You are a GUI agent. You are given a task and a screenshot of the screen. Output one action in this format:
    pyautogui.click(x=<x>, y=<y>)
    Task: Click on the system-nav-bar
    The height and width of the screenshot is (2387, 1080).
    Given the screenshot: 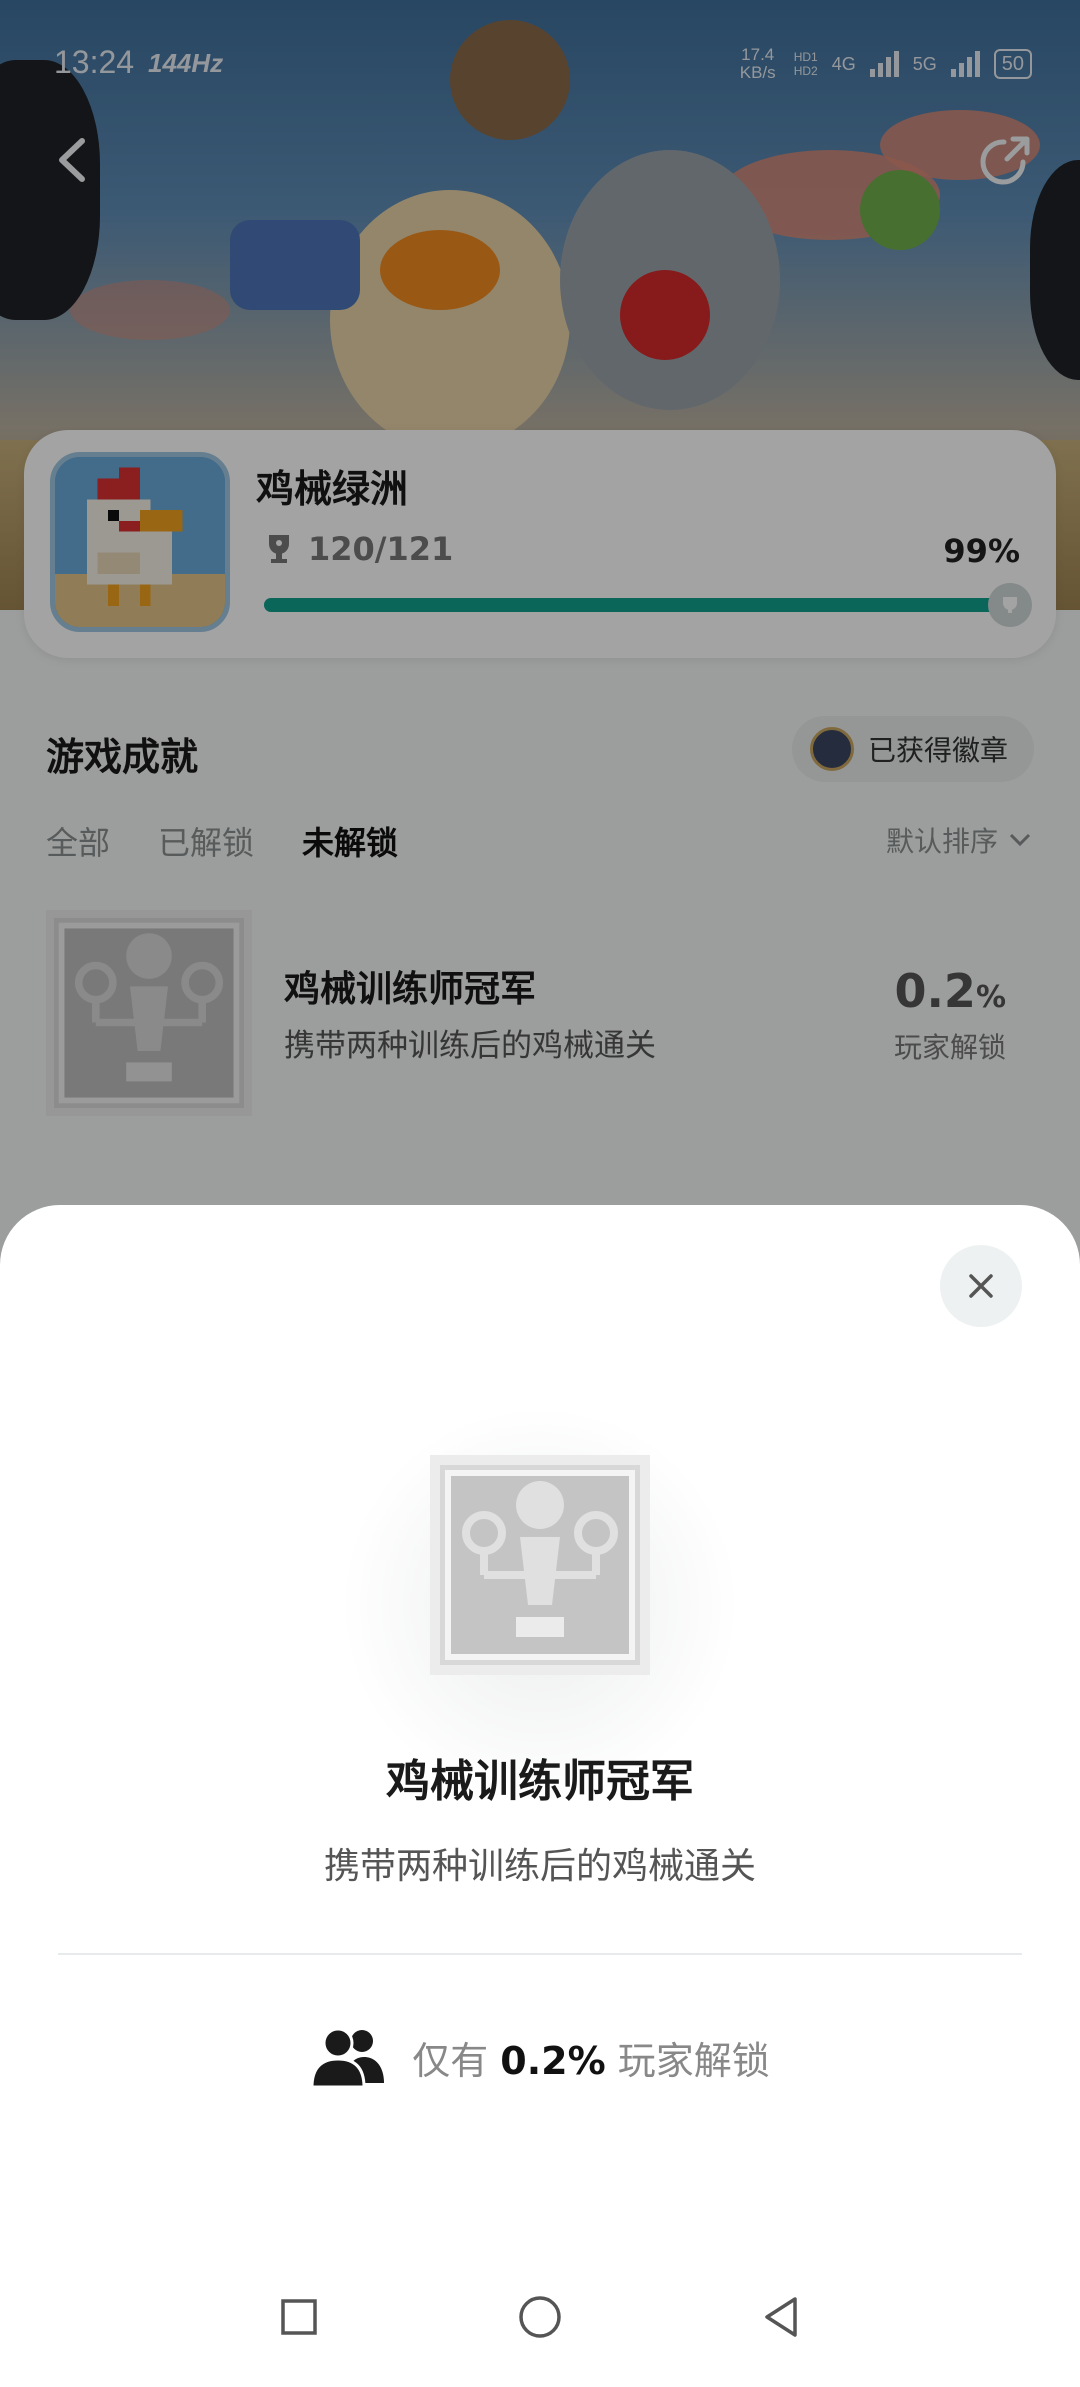 What is the action you would take?
    pyautogui.click(x=540, y=2317)
    